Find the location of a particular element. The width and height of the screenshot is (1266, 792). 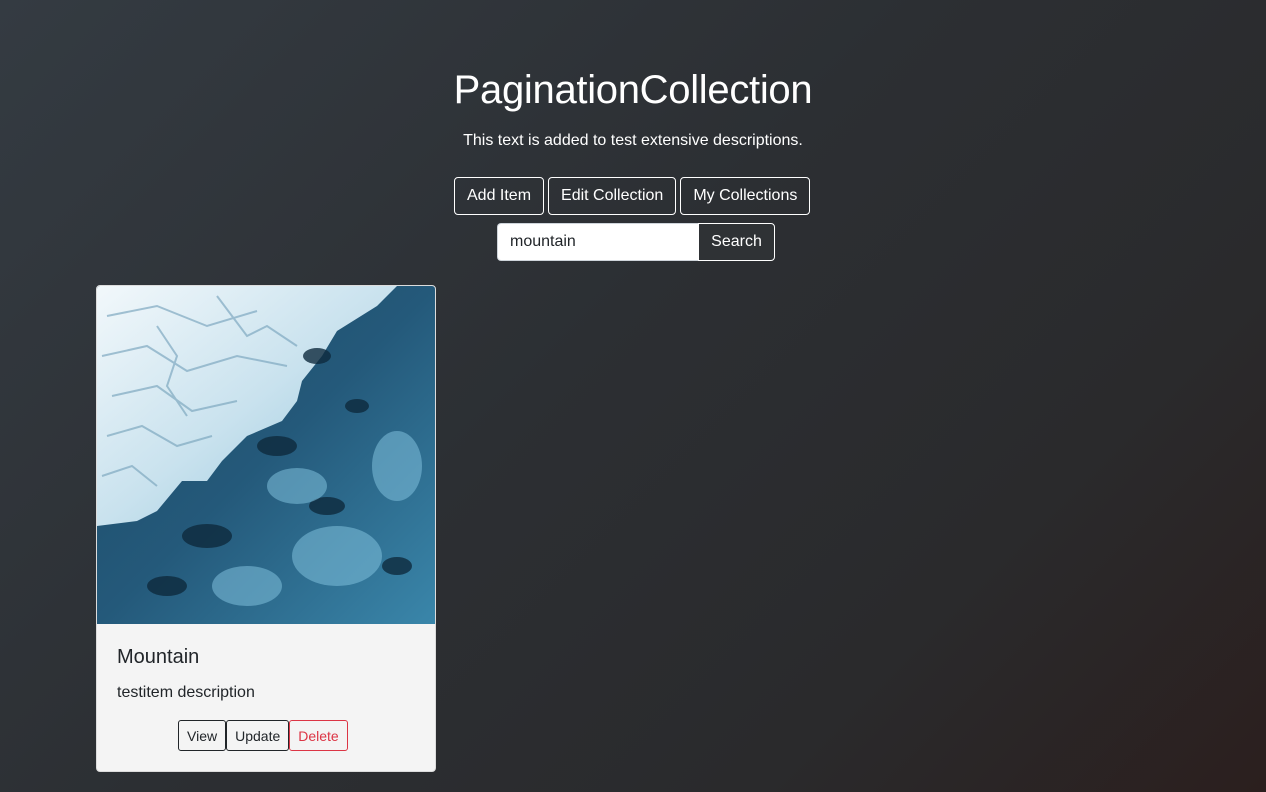

my-collections-button: My Collections is located at coordinates (745, 196).